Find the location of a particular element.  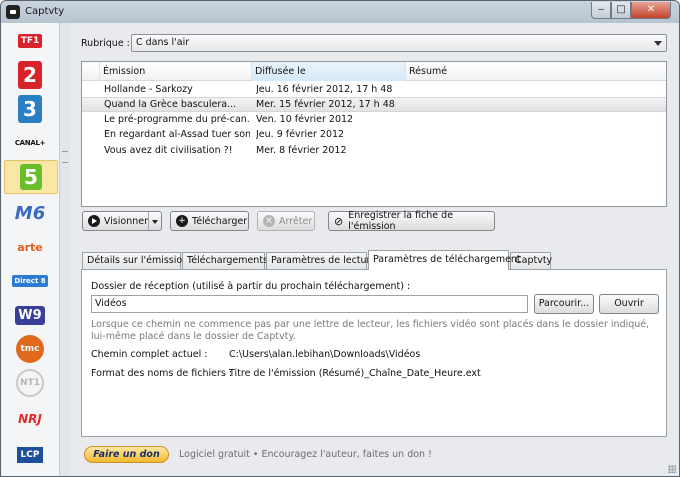

channel-sidebar: TF1 2 3 CANAL+ 5 M6 arte Direct 8 W9 tmc is located at coordinates (31, 249).